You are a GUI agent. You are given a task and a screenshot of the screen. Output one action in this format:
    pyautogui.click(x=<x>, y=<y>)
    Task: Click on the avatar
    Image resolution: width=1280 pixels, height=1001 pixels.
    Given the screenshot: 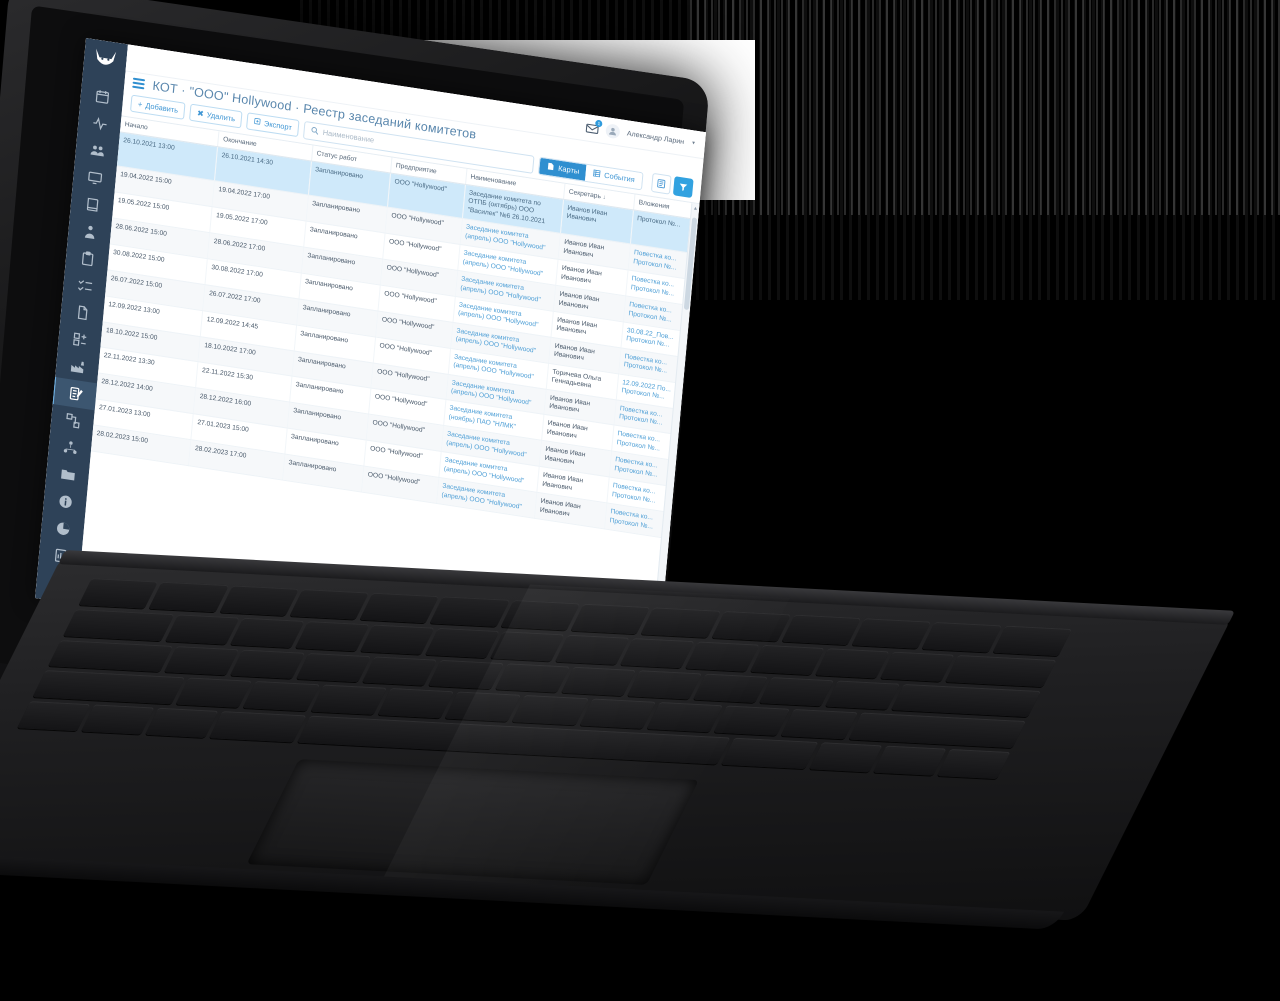 What is the action you would take?
    pyautogui.click(x=613, y=131)
    